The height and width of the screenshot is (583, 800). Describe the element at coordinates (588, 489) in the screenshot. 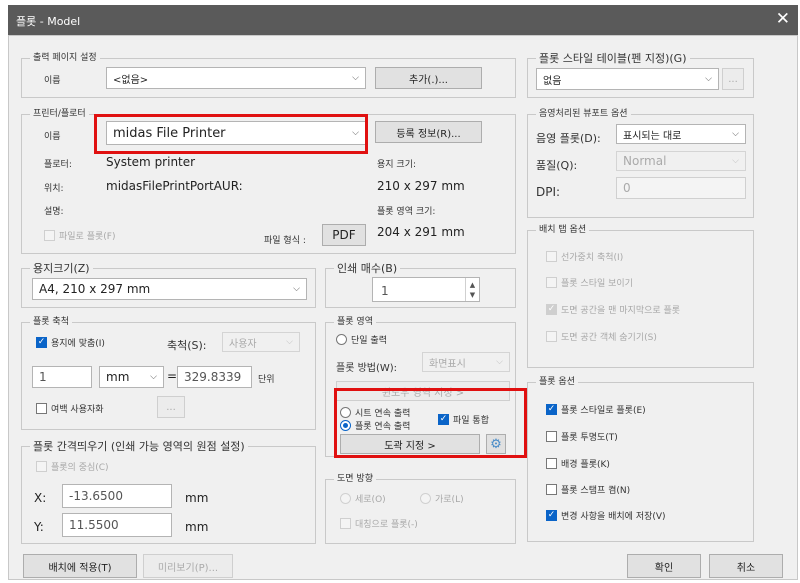

I see `plot-stamp-checkbox: 플롯 스탬프 켬(N)` at that location.